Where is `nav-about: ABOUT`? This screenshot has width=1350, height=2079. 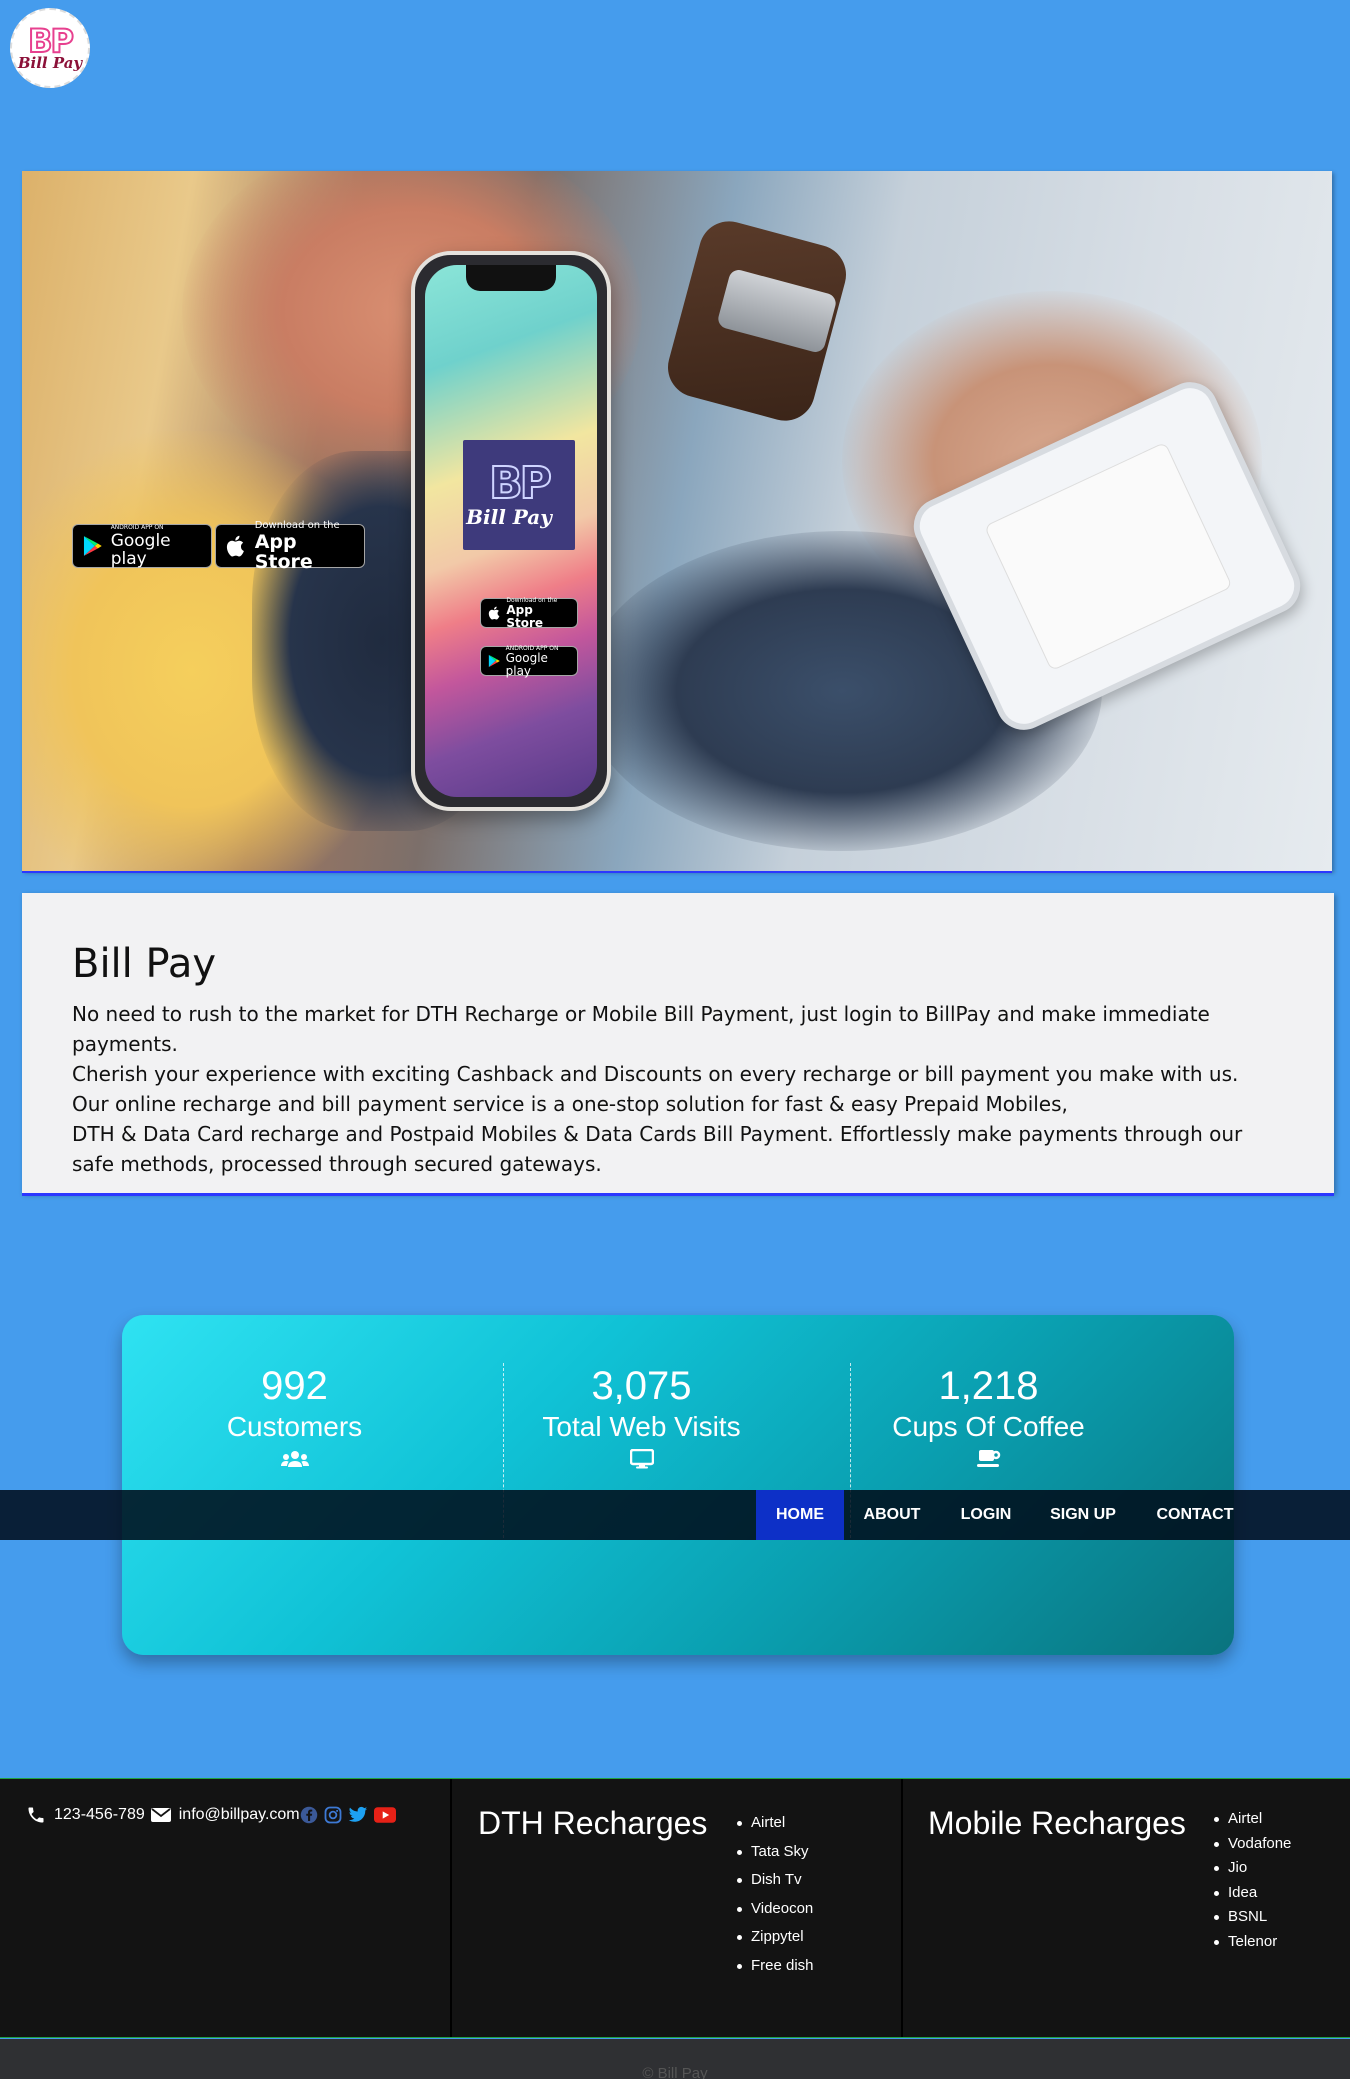 nav-about: ABOUT is located at coordinates (892, 1515).